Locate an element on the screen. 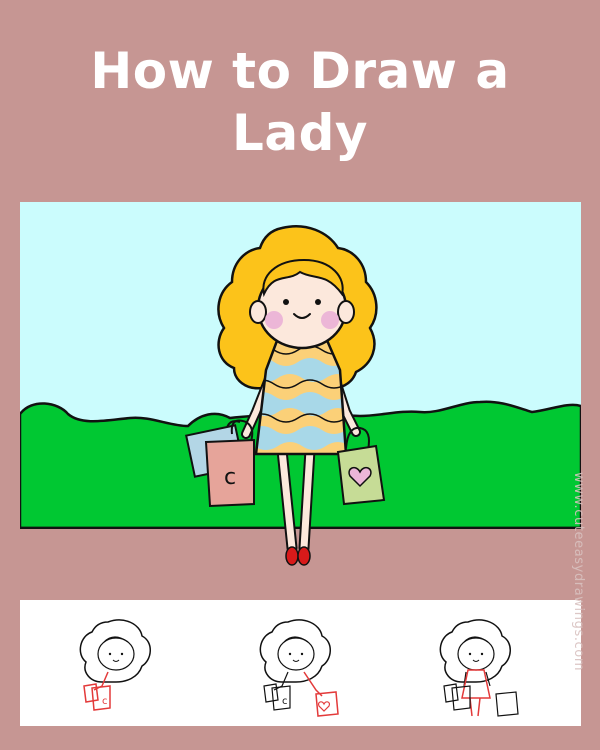  title-line-2: Lady is located at coordinates (300, 133).